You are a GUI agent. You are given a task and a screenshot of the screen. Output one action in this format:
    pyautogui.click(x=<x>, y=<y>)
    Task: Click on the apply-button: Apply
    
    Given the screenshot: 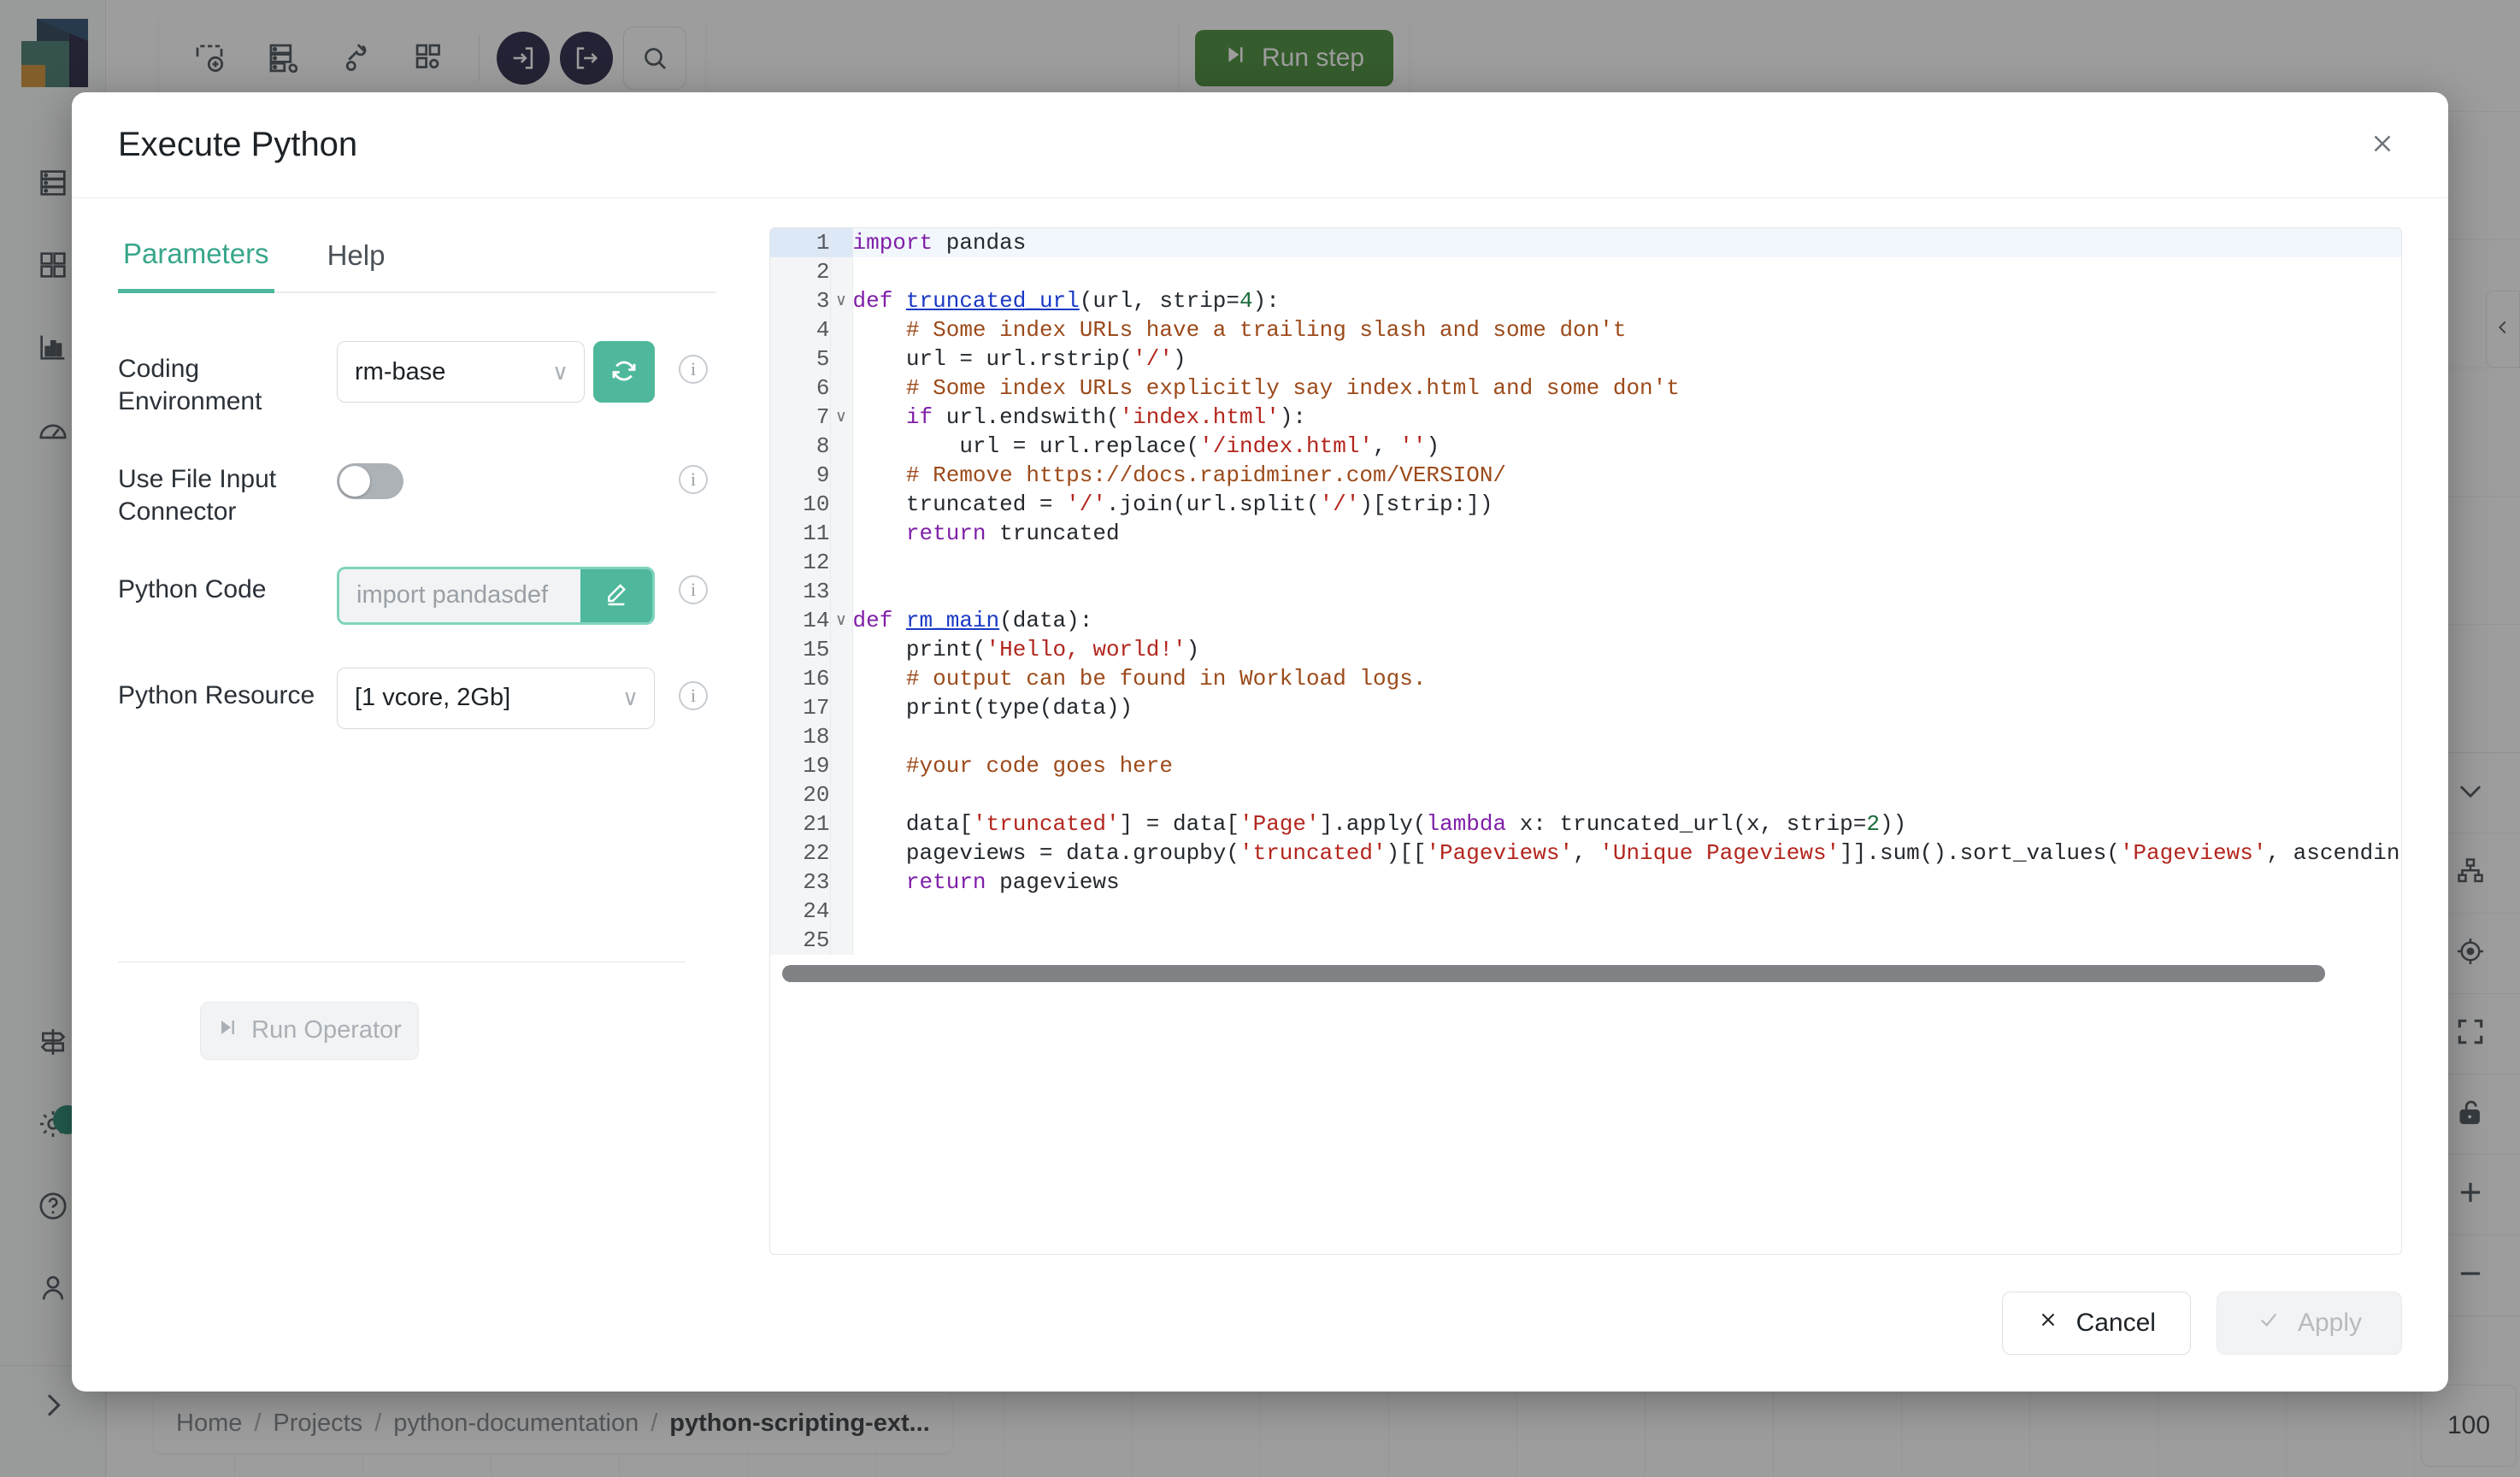 What is the action you would take?
    pyautogui.click(x=2309, y=1323)
    